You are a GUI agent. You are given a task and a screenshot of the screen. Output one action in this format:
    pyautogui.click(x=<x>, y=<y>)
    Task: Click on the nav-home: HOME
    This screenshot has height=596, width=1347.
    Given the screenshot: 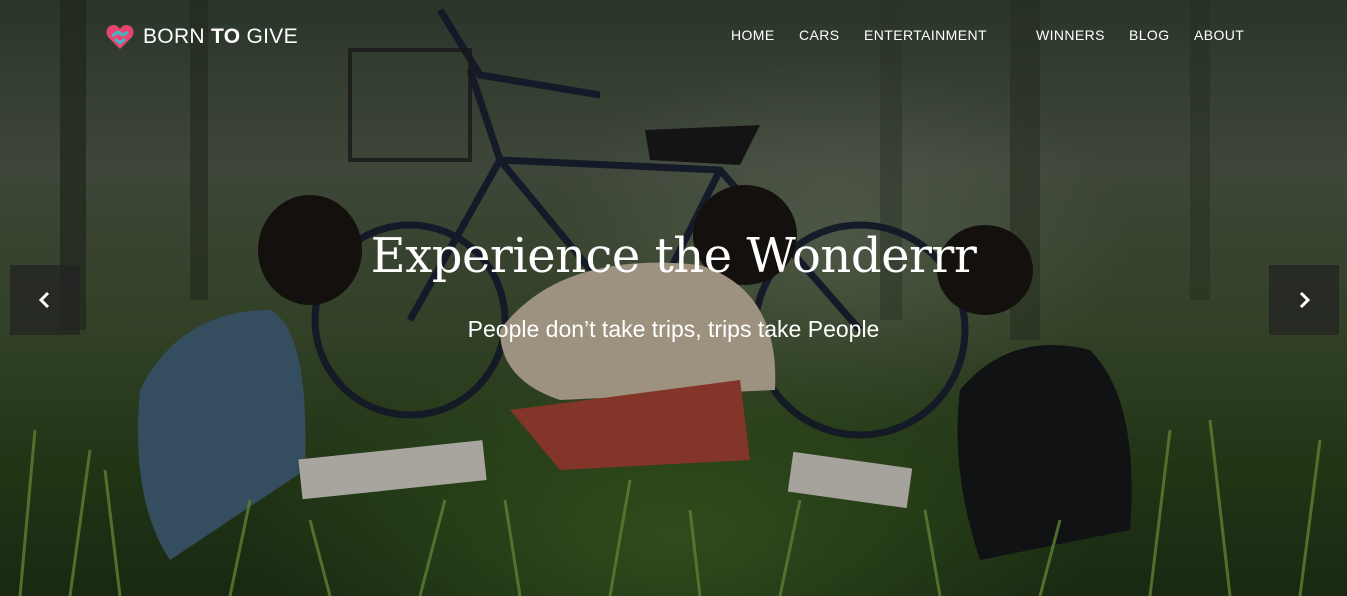 What is the action you would take?
    pyautogui.click(x=753, y=35)
    